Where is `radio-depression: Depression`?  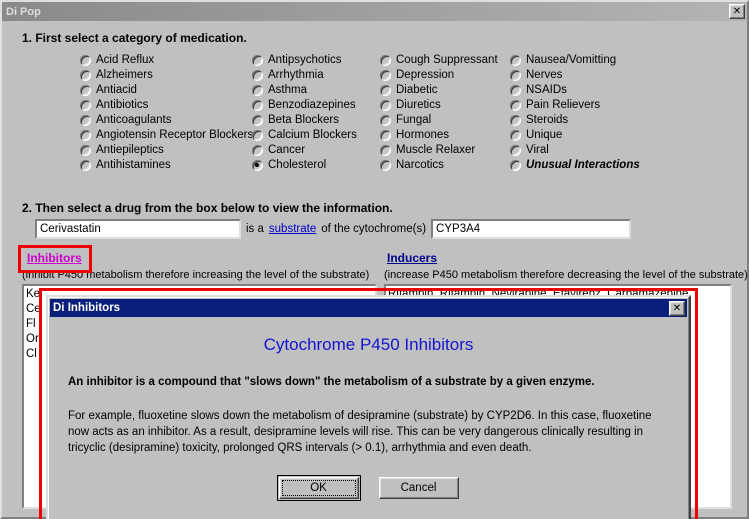
radio-depression: Depression is located at coordinates (445, 75).